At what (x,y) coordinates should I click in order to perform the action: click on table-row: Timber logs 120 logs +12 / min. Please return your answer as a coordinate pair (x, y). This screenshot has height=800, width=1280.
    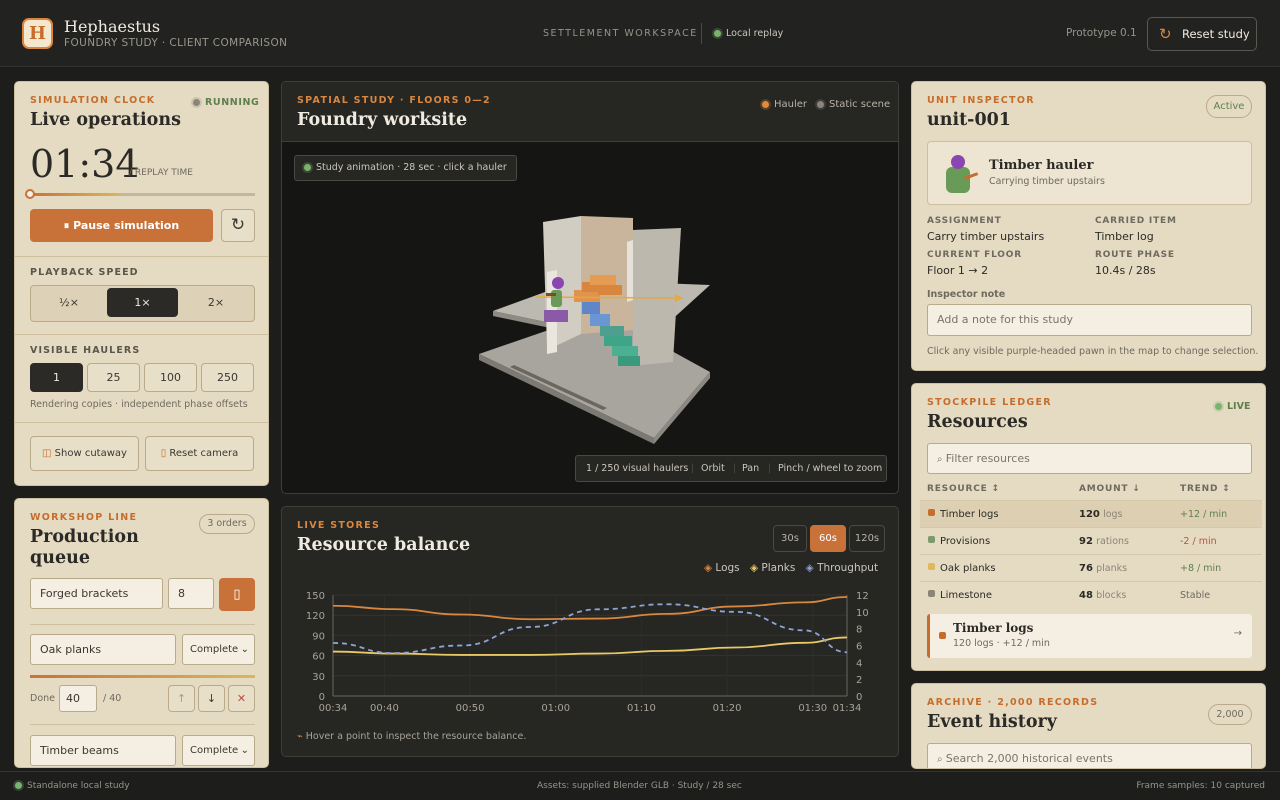
    Looking at the image, I should click on (1091, 513).